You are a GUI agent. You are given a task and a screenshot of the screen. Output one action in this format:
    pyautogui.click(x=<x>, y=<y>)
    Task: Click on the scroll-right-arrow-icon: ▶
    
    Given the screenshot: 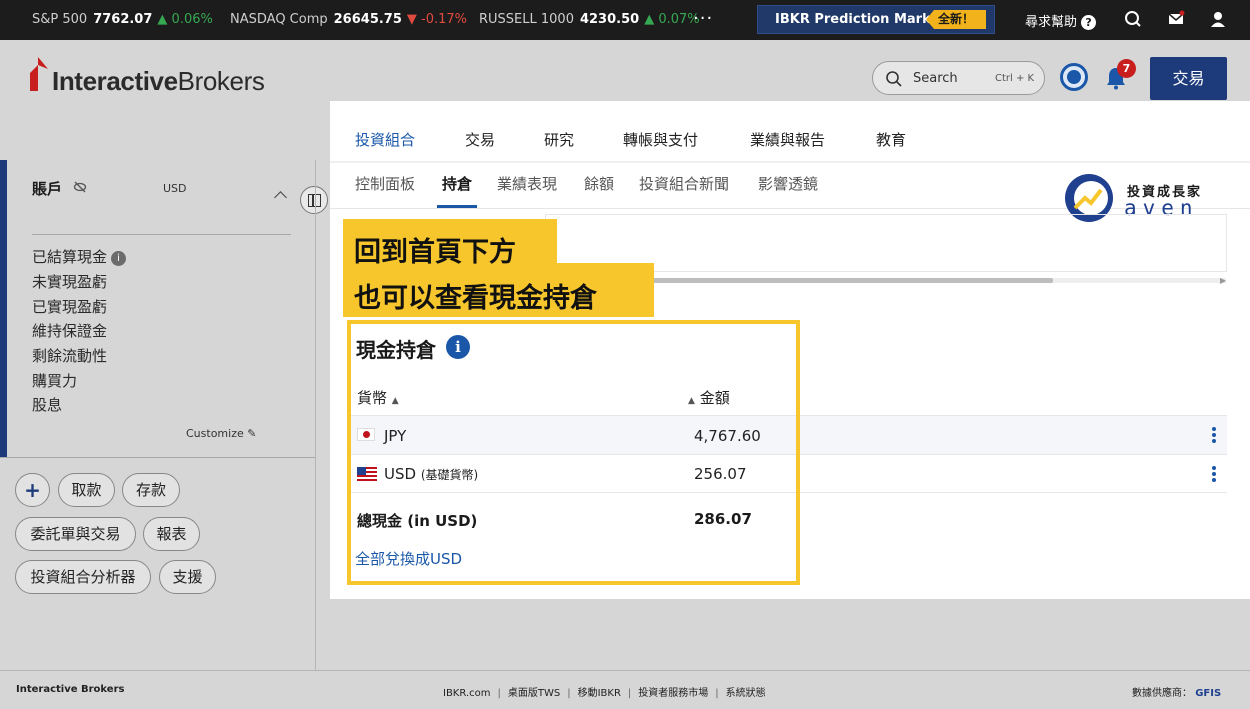 What is the action you would take?
    pyautogui.click(x=1223, y=280)
    